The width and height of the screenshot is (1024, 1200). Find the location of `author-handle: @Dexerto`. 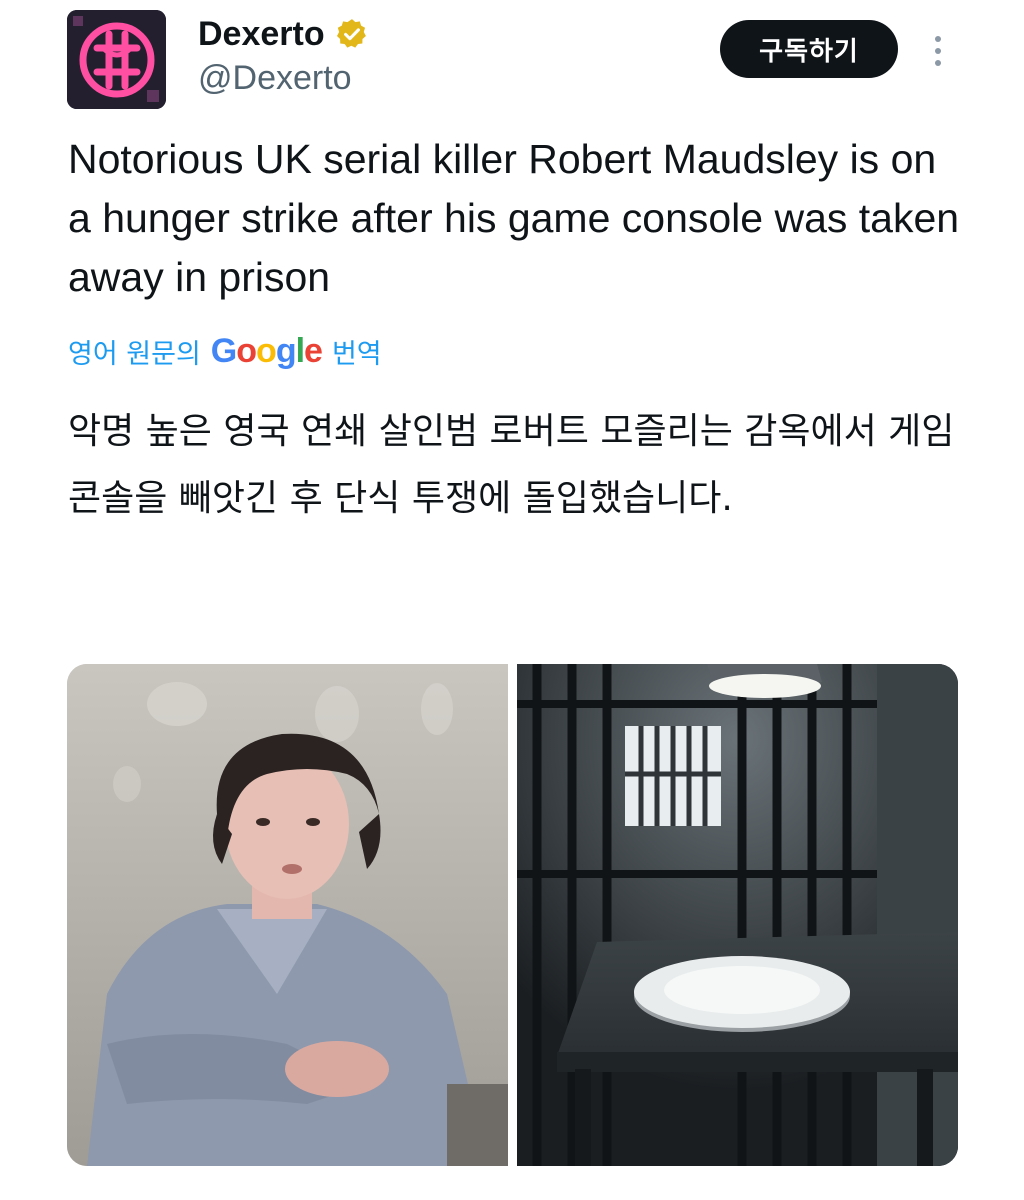

author-handle: @Dexerto is located at coordinates (275, 78).